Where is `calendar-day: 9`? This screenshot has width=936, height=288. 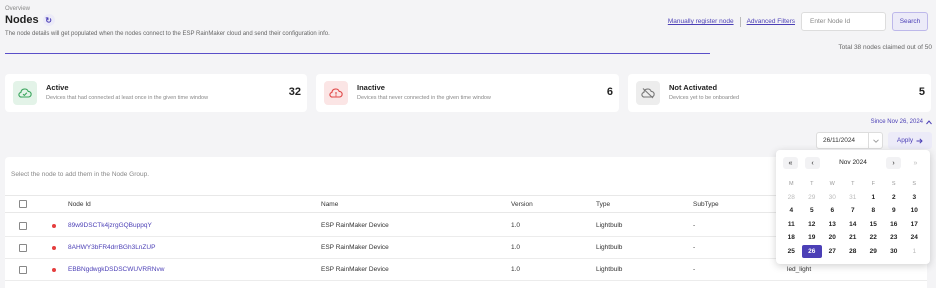 calendar-day: 9 is located at coordinates (894, 211).